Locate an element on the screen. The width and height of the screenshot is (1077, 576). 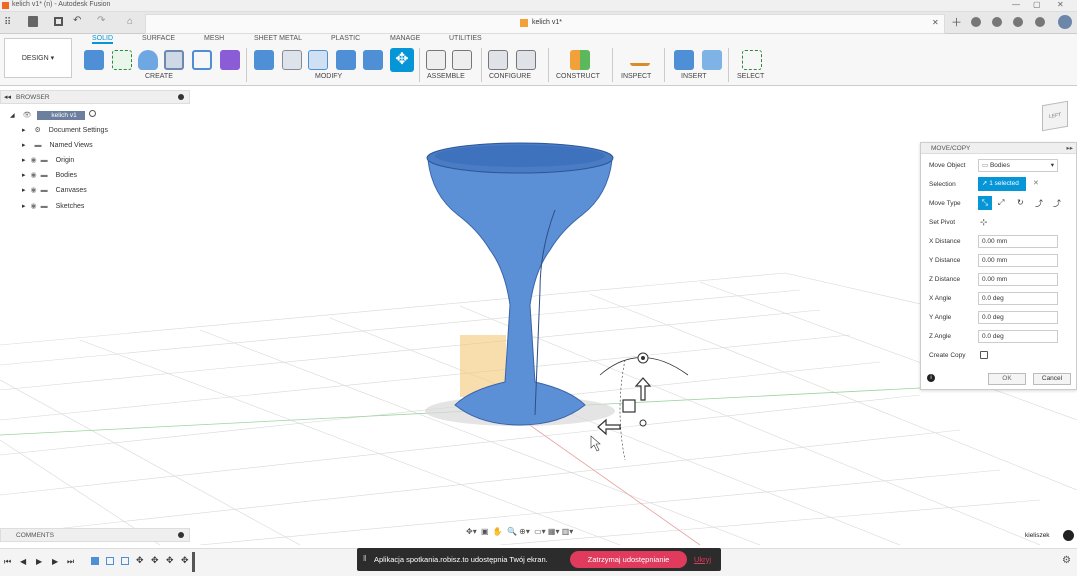
y-distance-input: 0.00 mm is located at coordinates (1018, 260).